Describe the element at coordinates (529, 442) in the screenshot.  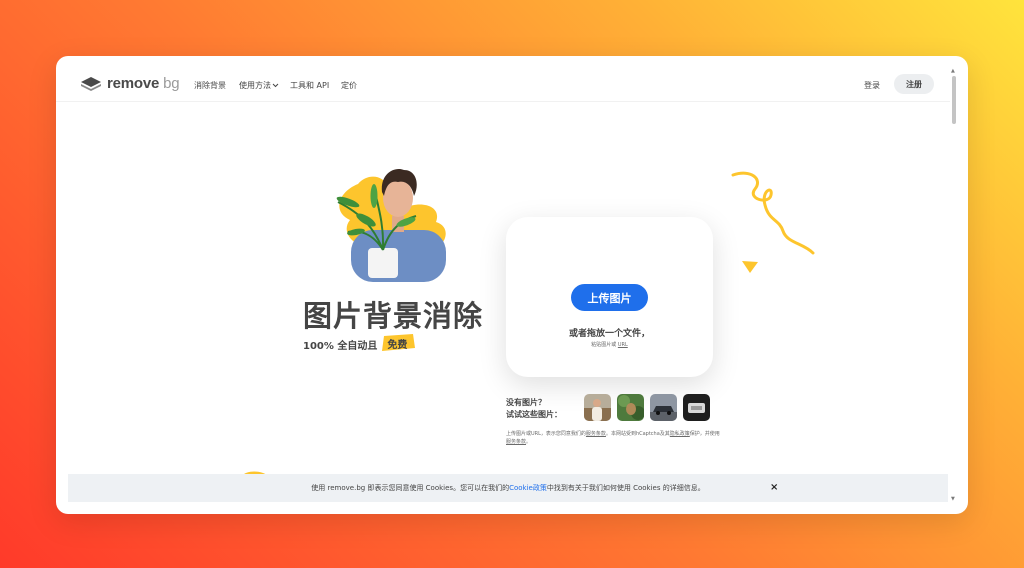
I see `terms-text-4: 。` at that location.